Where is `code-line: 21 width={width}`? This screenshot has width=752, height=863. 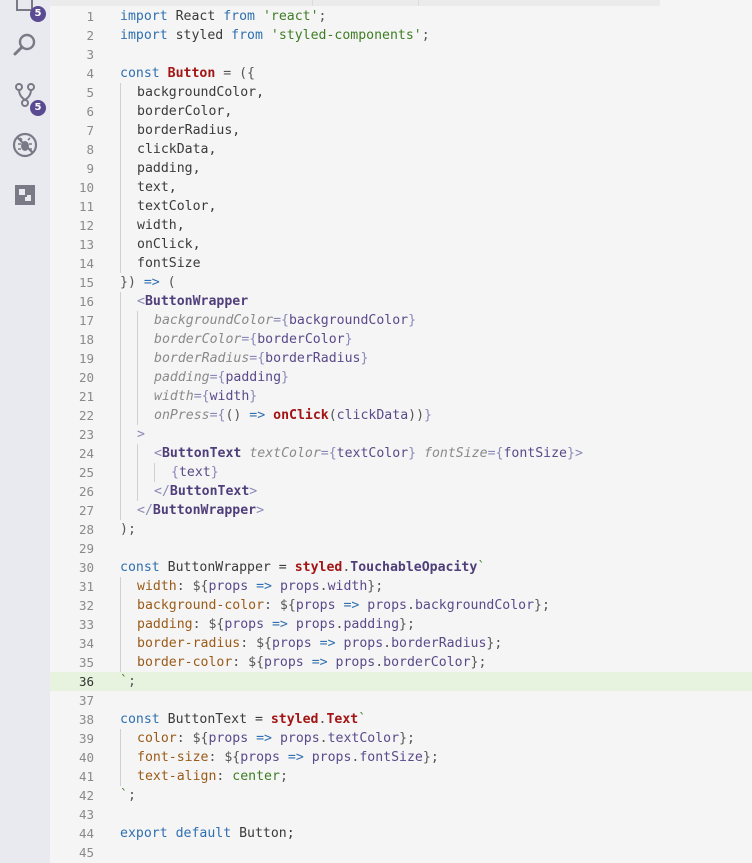
code-line: 21 width={width} is located at coordinates (401, 396).